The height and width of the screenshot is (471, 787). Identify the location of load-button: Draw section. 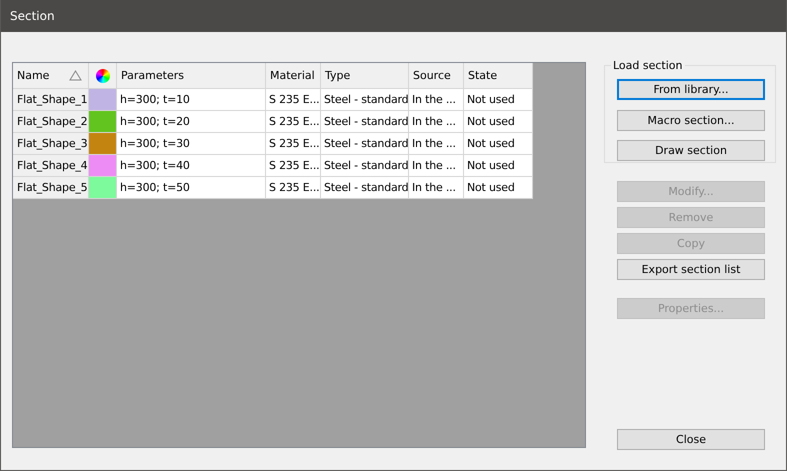
(691, 150).